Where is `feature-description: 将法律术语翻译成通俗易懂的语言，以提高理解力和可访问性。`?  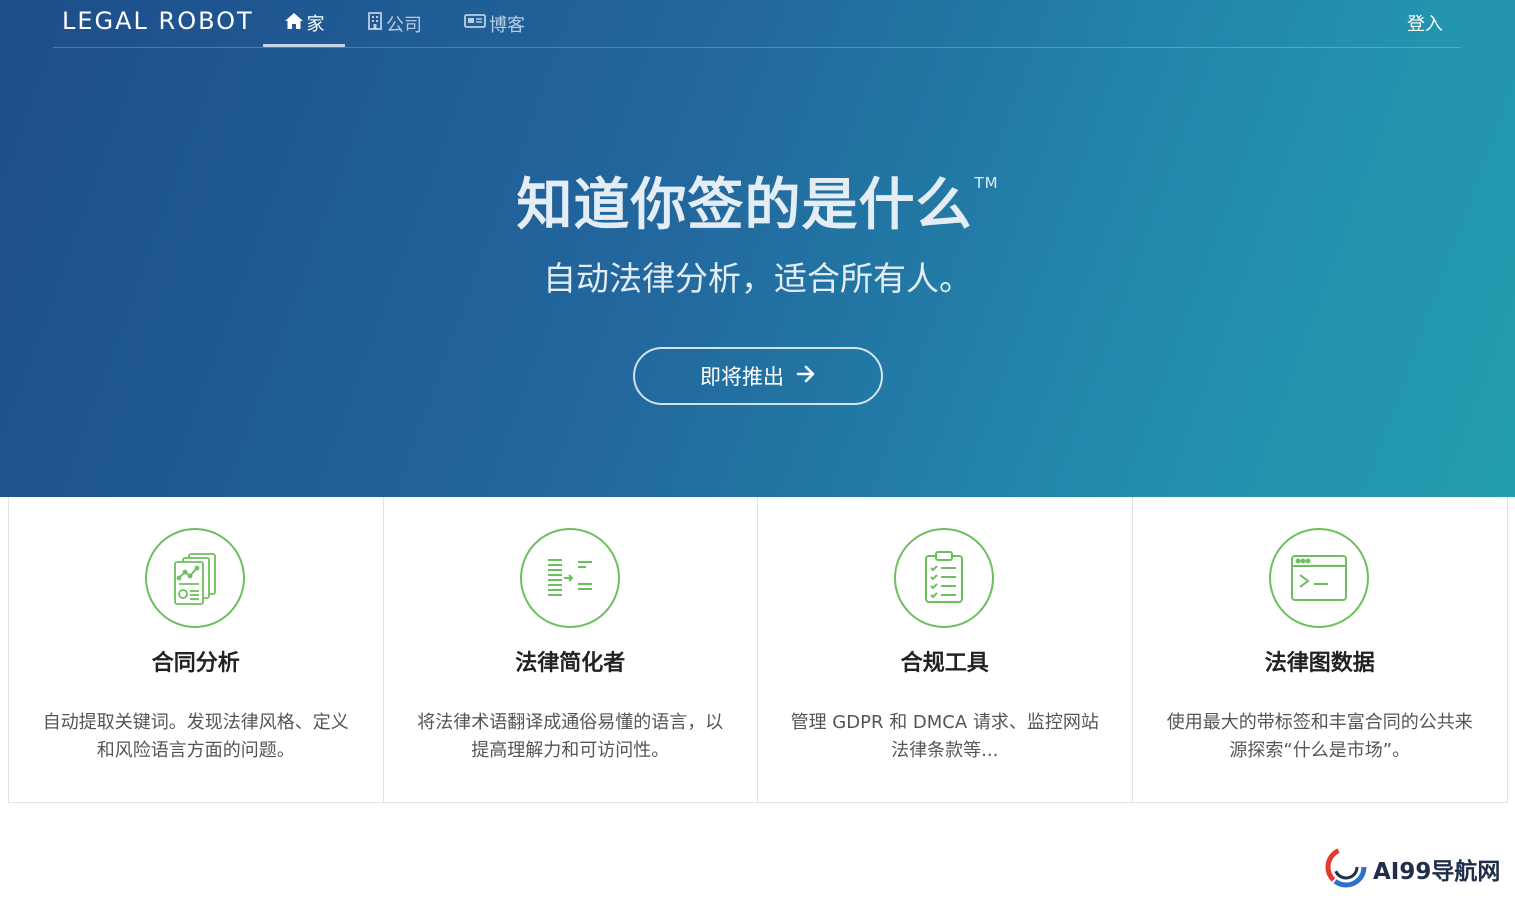
feature-description: 将法律术语翻译成通俗易懂的语言，以提高理解力和可访问性。 is located at coordinates (570, 736).